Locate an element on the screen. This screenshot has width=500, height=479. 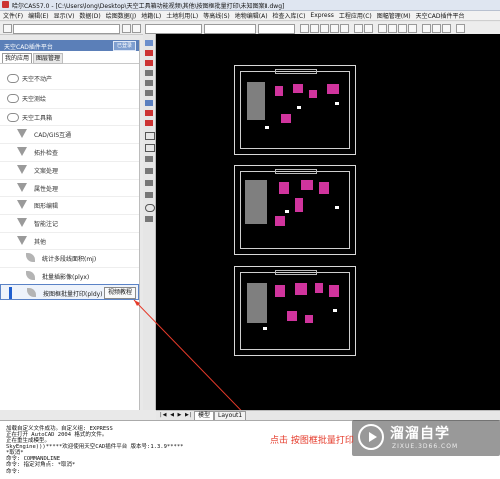
watermark-name: 溜溜自学 is located at coordinates (420, 434).